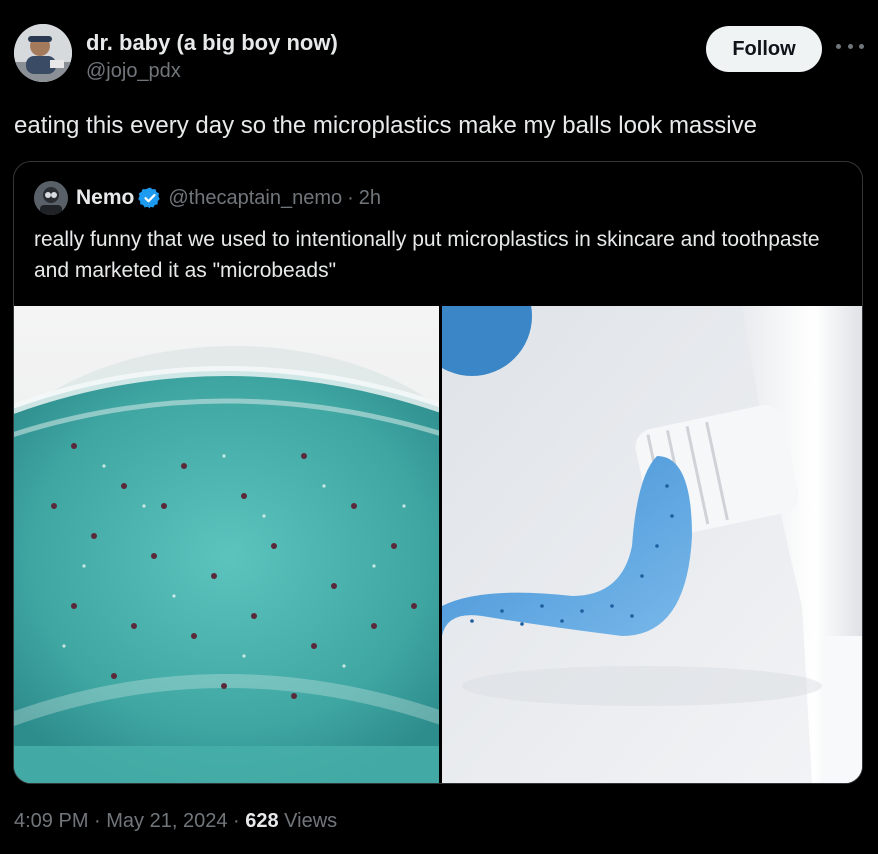 The height and width of the screenshot is (854, 878). Describe the element at coordinates (51, 198) in the screenshot. I see `quoted-author-avatar` at that location.